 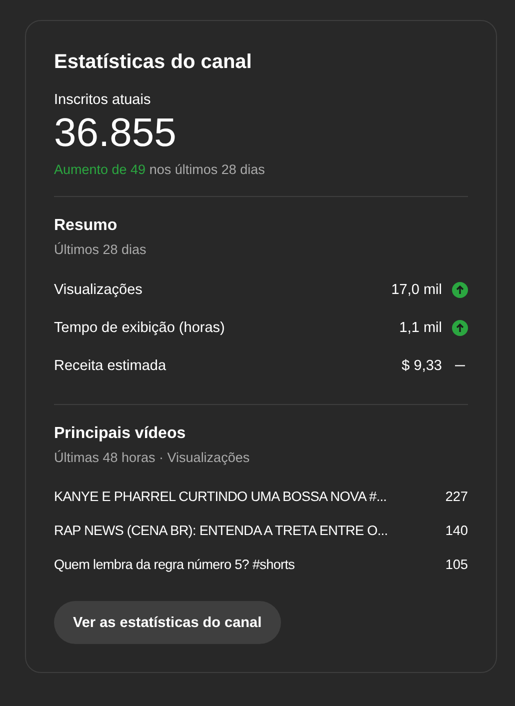 What do you see at coordinates (111, 366) in the screenshot?
I see `metric-label: Receita estimada` at bounding box center [111, 366].